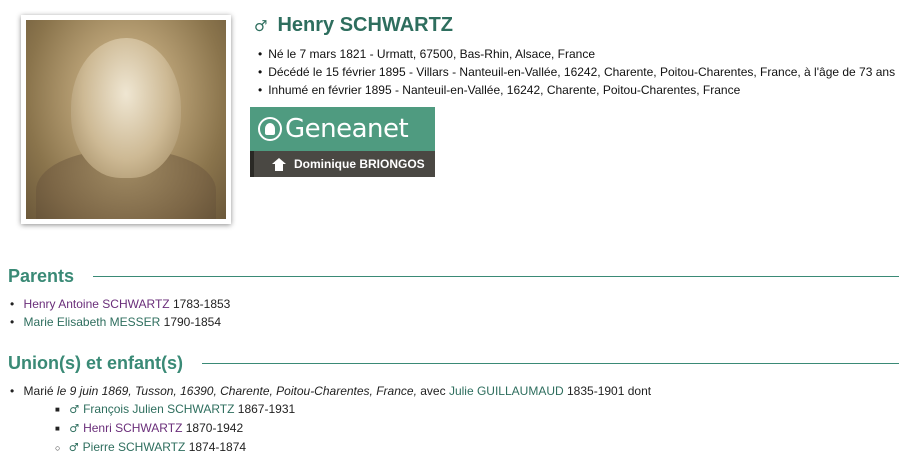 The width and height of the screenshot is (900, 462). I want to click on child-item: ♂Pierre SCHWARTZ 1874-1874, so click(175, 447).